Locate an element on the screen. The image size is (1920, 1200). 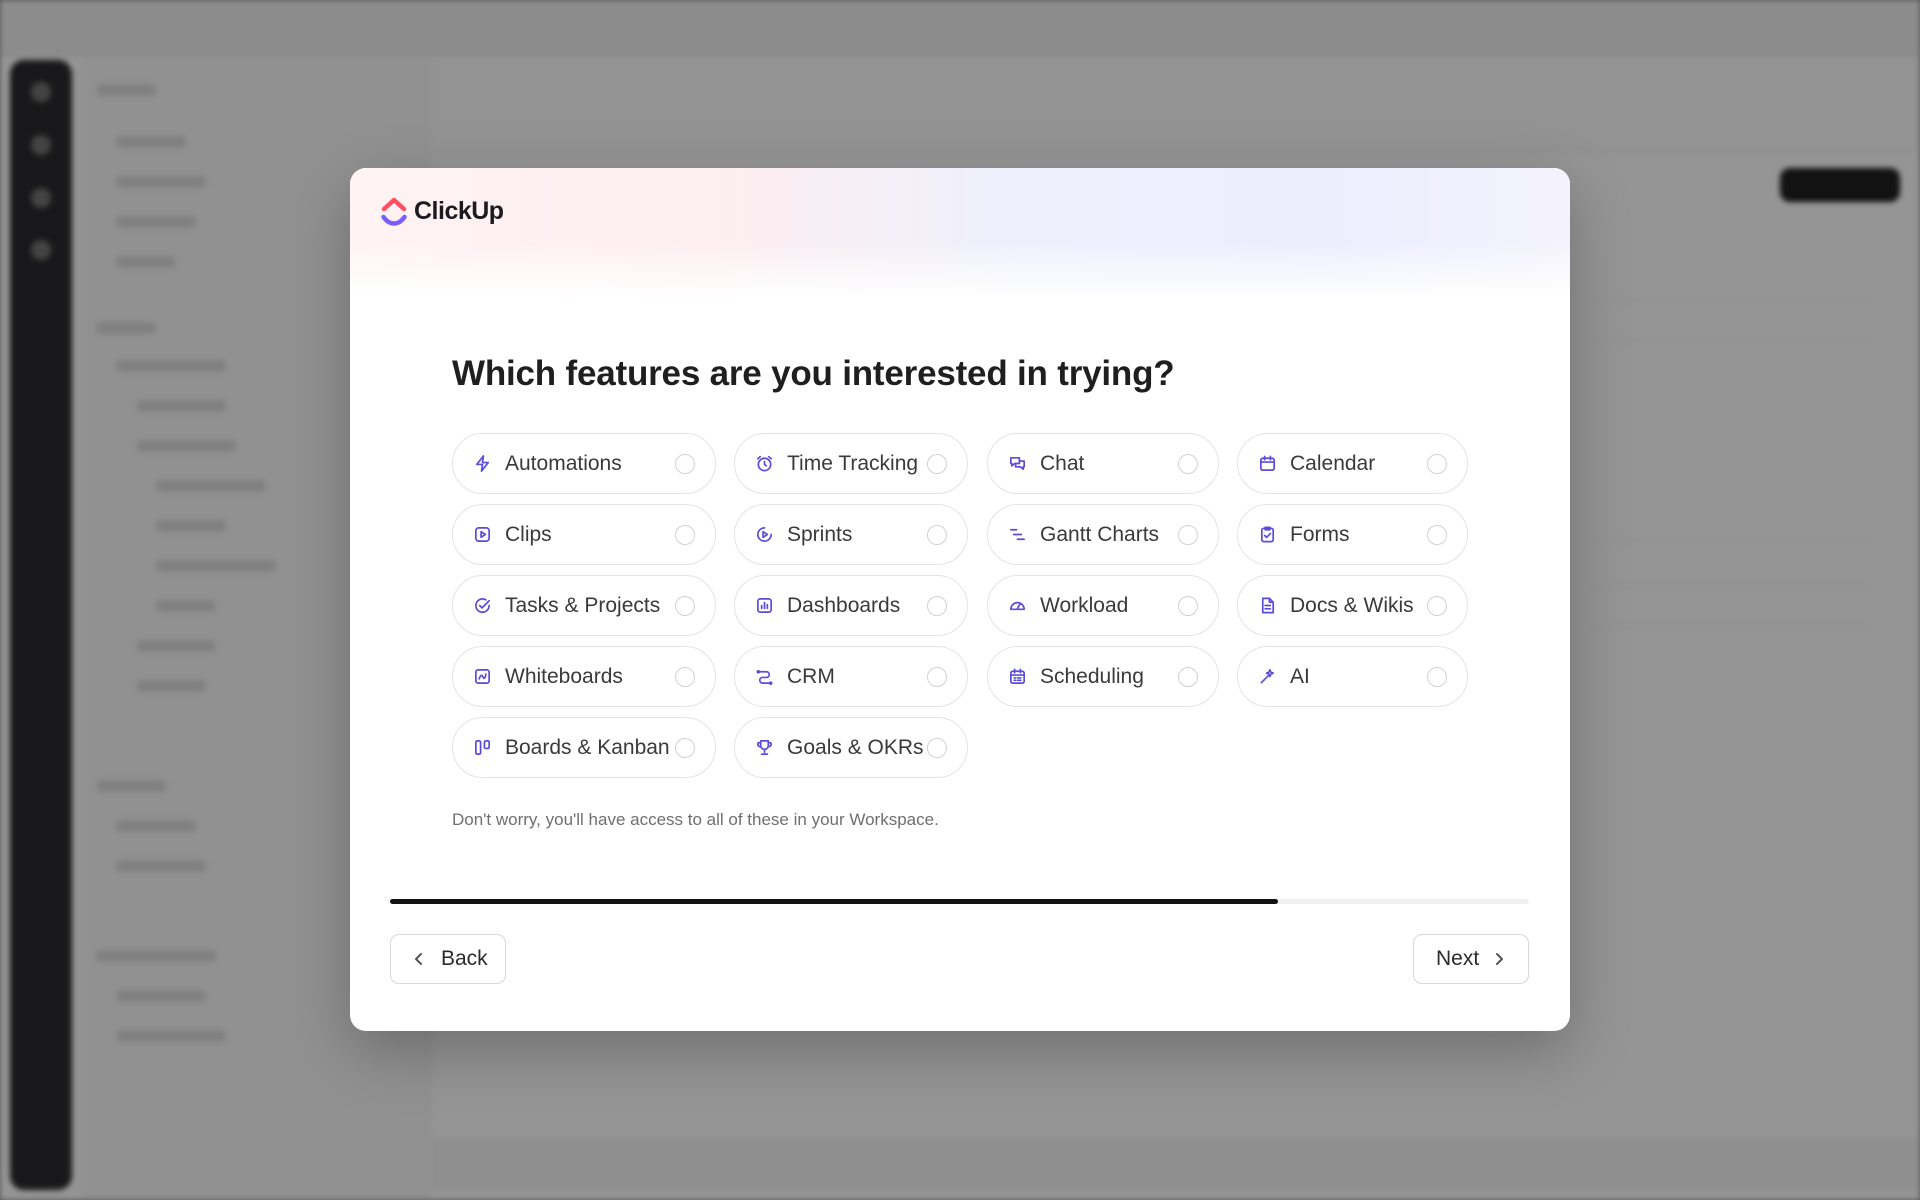
back-button-label: Back is located at coordinates (464, 958).